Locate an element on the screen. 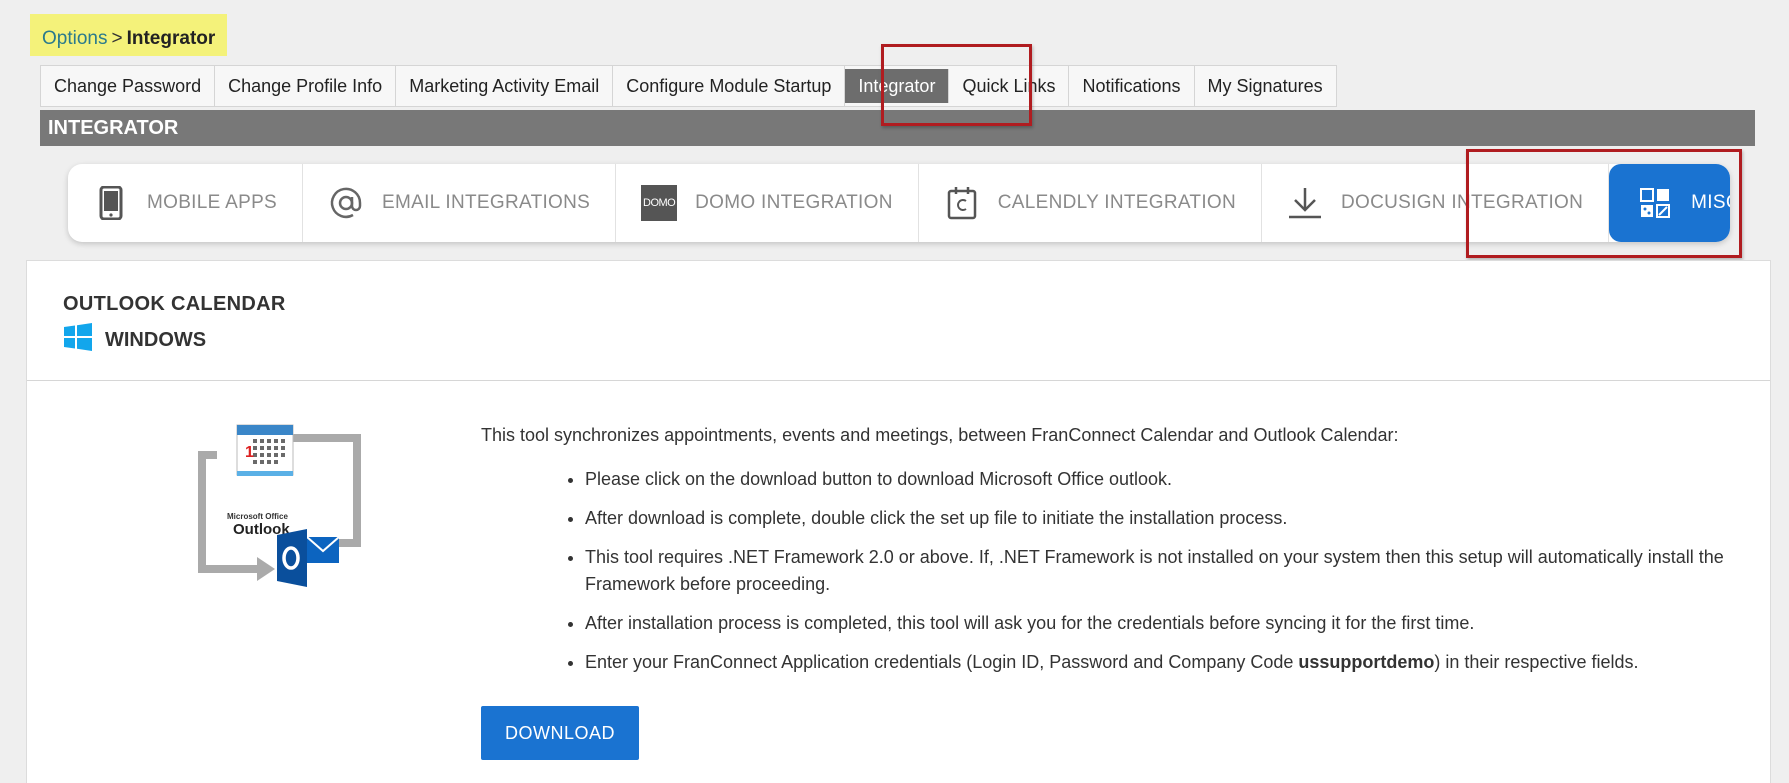  tab-change-password: Change Password is located at coordinates (128, 86).